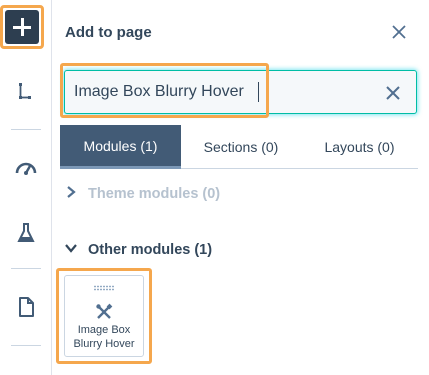  I want to click on search-highlight, so click(164, 90).